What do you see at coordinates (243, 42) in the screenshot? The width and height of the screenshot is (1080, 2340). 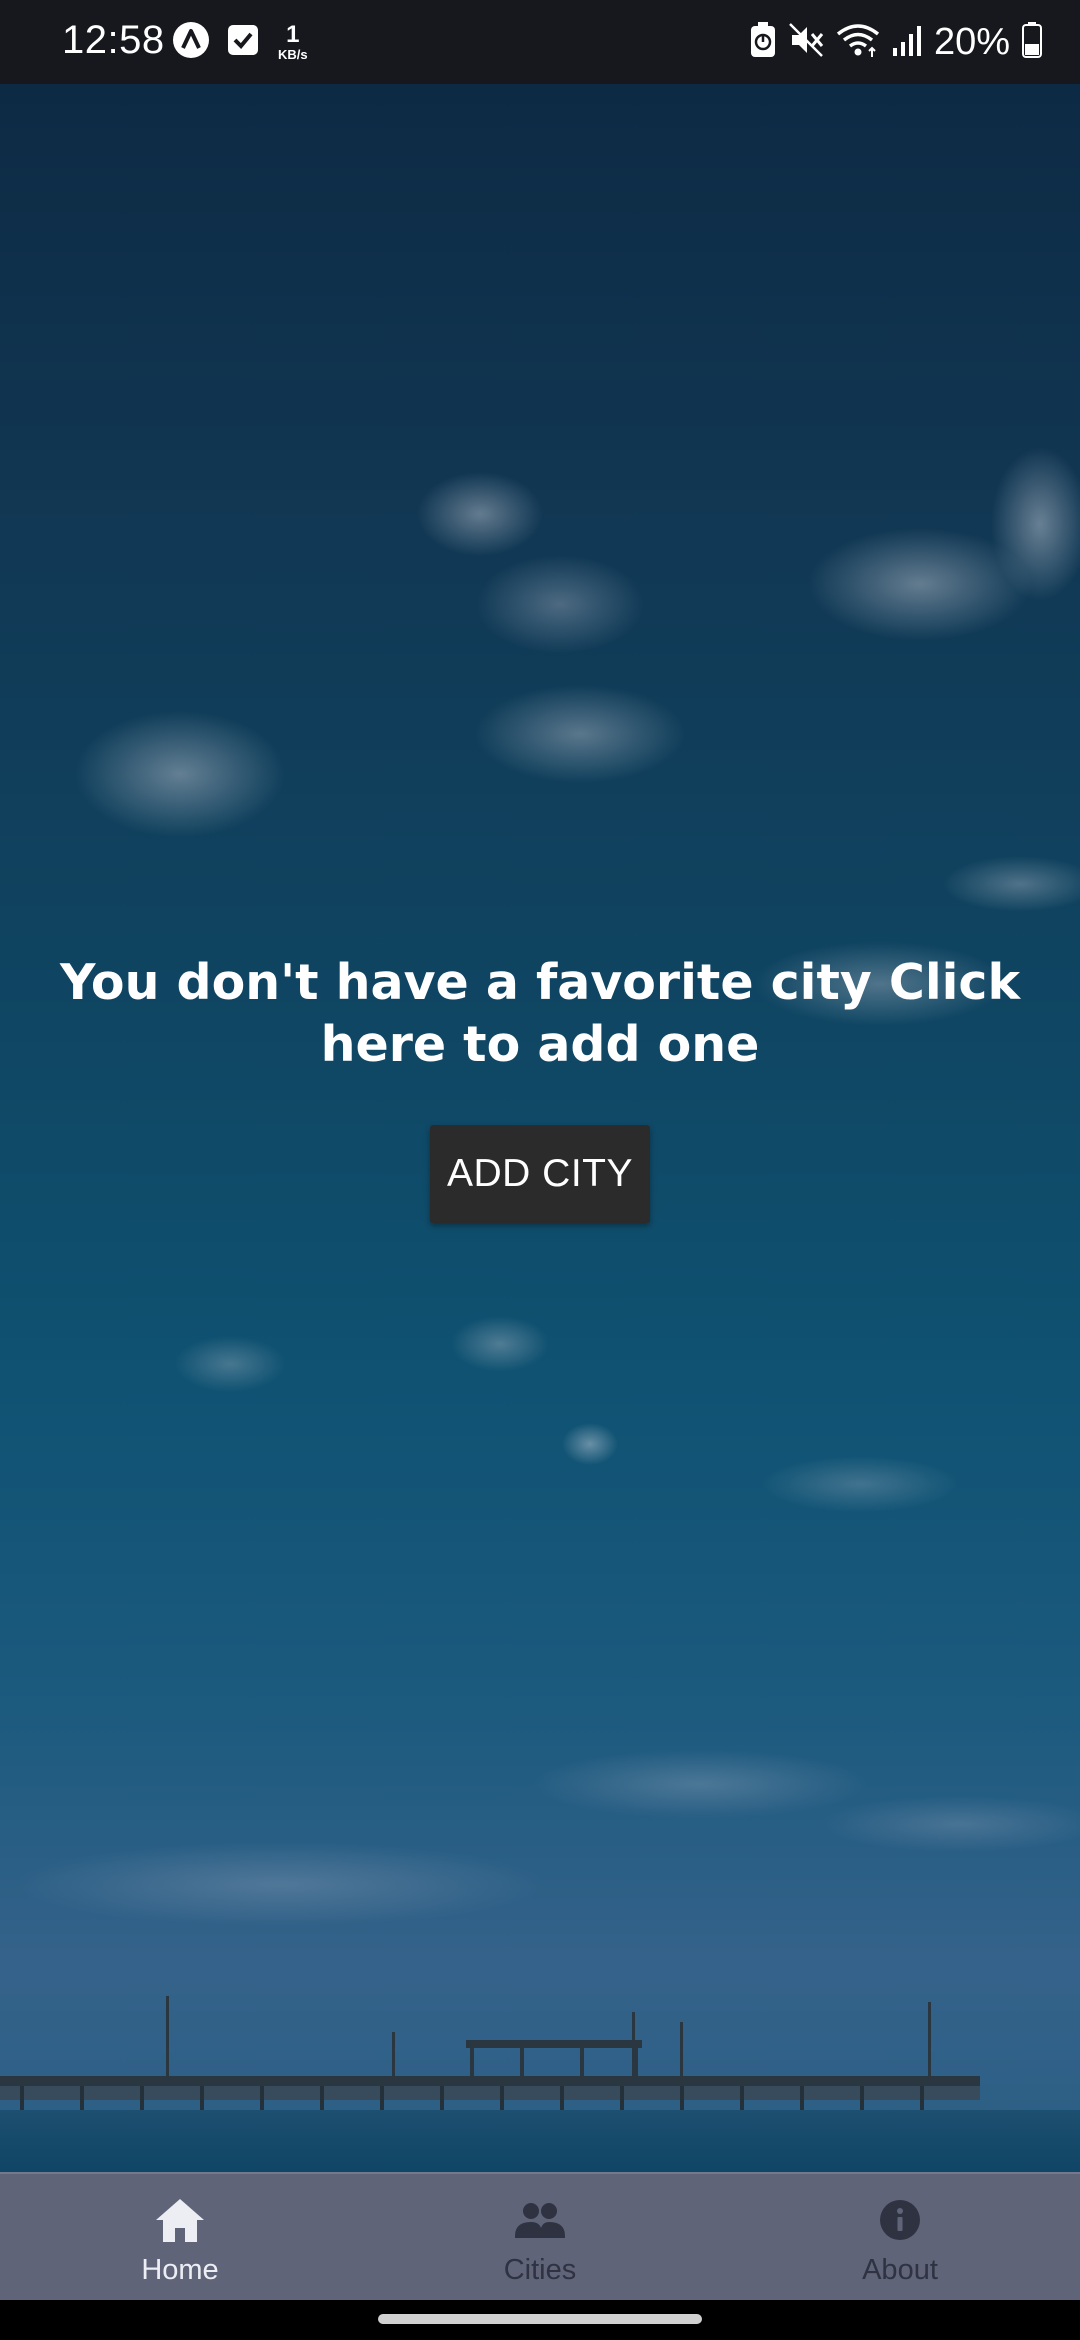 I see `checkbox-notification-icon` at bounding box center [243, 42].